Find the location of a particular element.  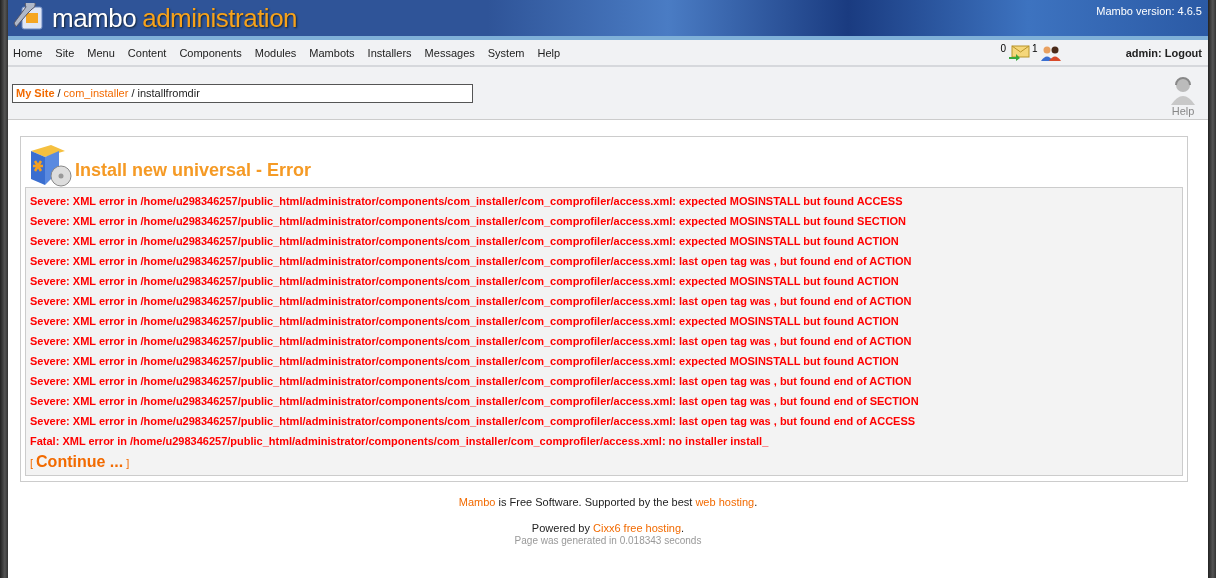

menu-item: Mambots is located at coordinates (332, 52).